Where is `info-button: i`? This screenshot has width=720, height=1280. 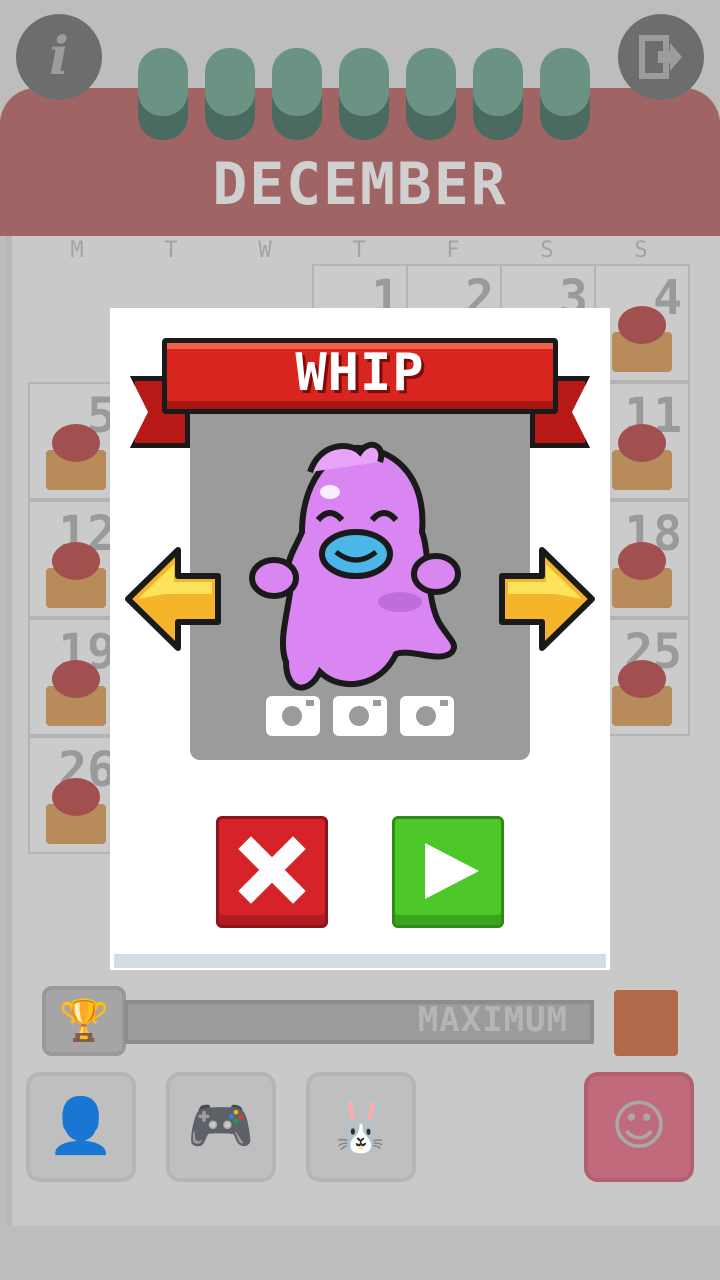
info-button: i is located at coordinates (59, 57).